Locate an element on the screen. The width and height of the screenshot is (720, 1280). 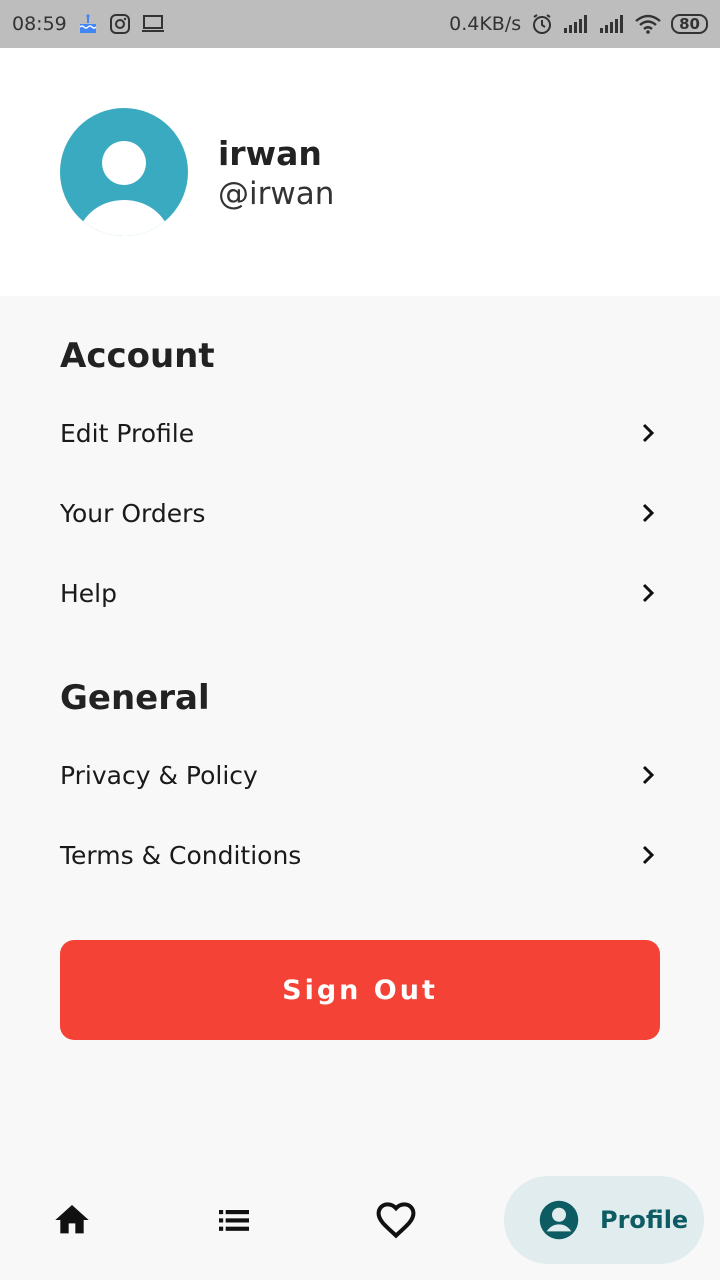
avatar is located at coordinates (124, 172).